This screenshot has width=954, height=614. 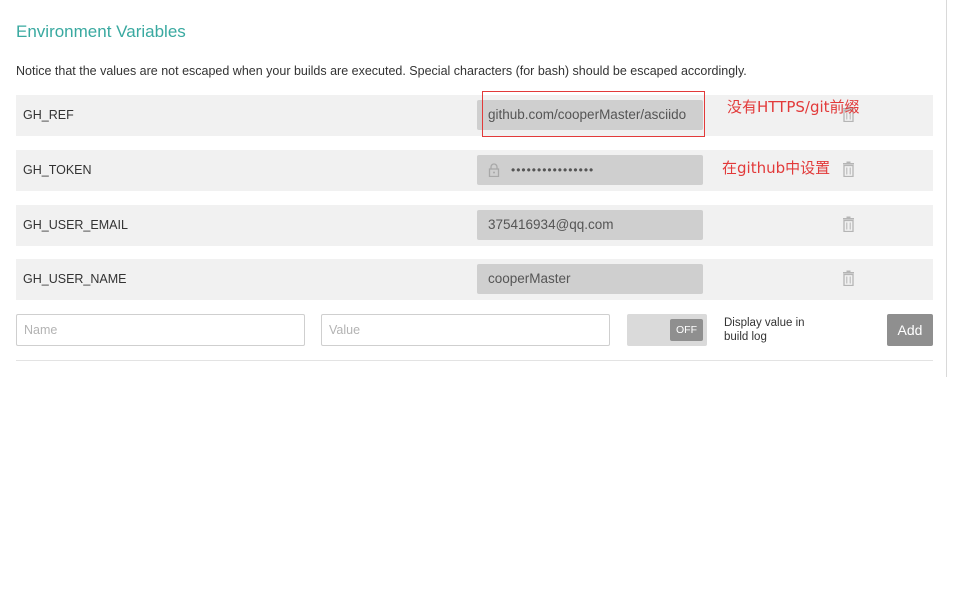 I want to click on env-var-value: github.com/cooperMaster/asciido, so click(x=590, y=115).